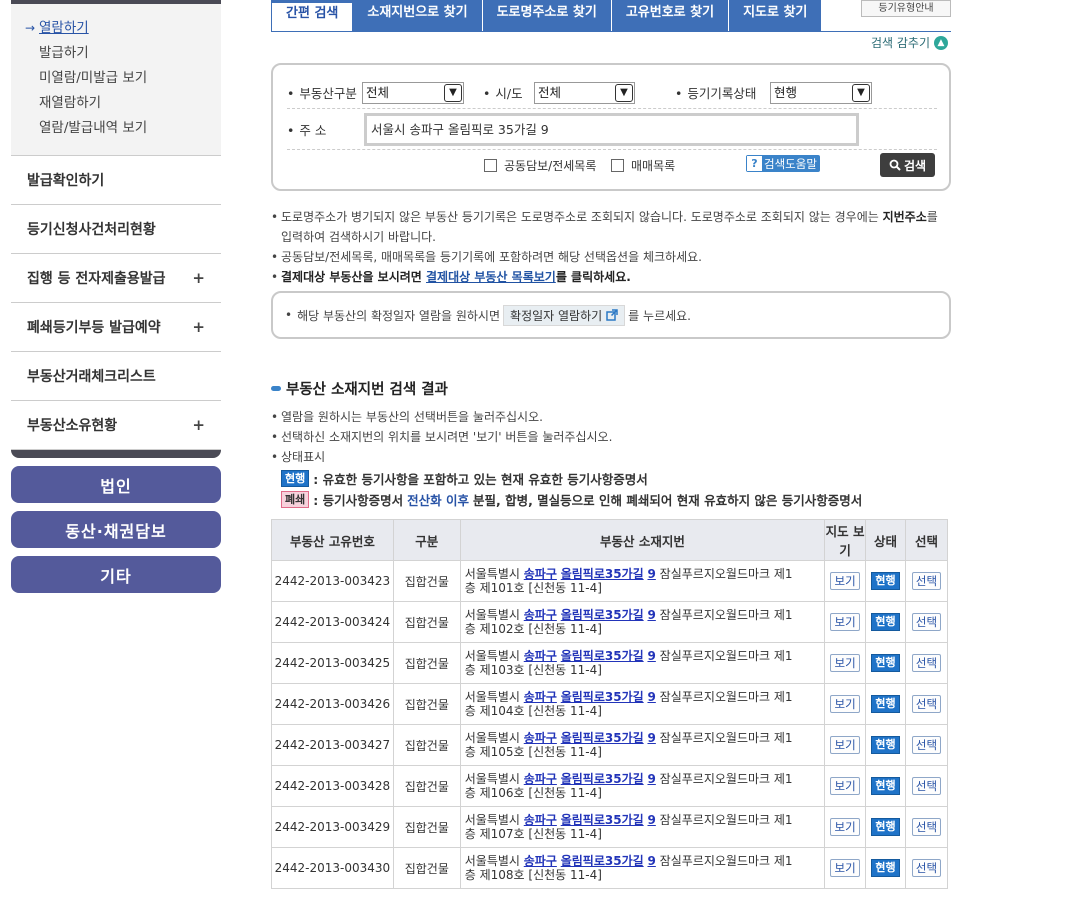  What do you see at coordinates (491, 277) in the screenshot?
I see `payment-list-link: 결제대상 부동산 목록보기` at bounding box center [491, 277].